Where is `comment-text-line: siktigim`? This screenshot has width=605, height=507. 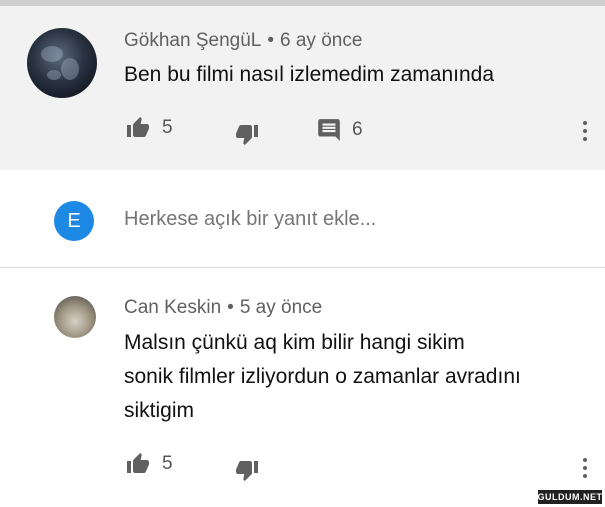 comment-text-line: siktigim is located at coordinates (159, 410).